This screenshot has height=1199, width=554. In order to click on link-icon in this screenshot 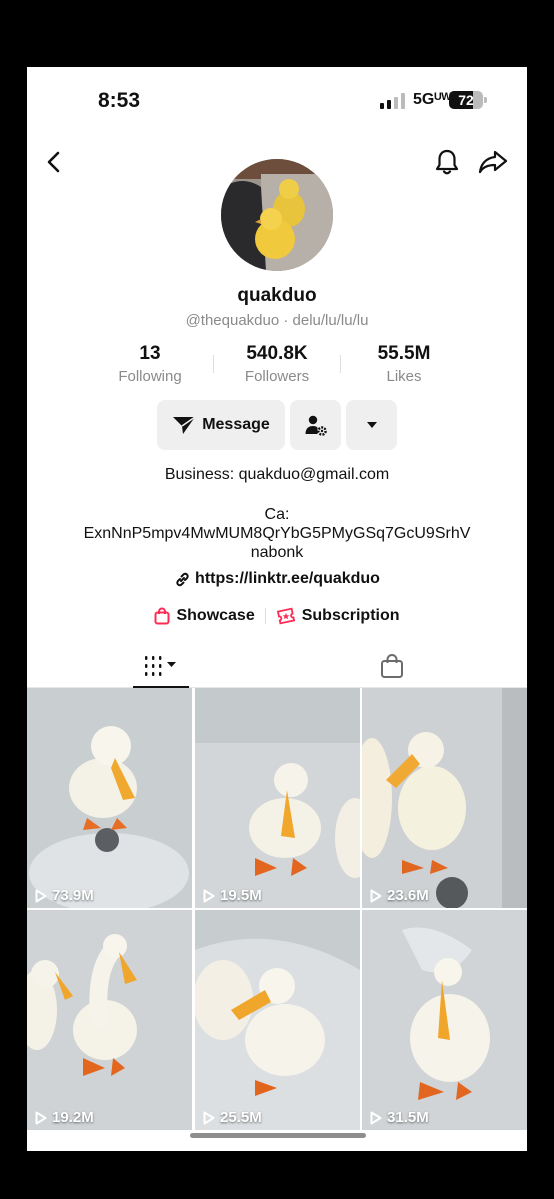, I will do `click(182, 579)`.